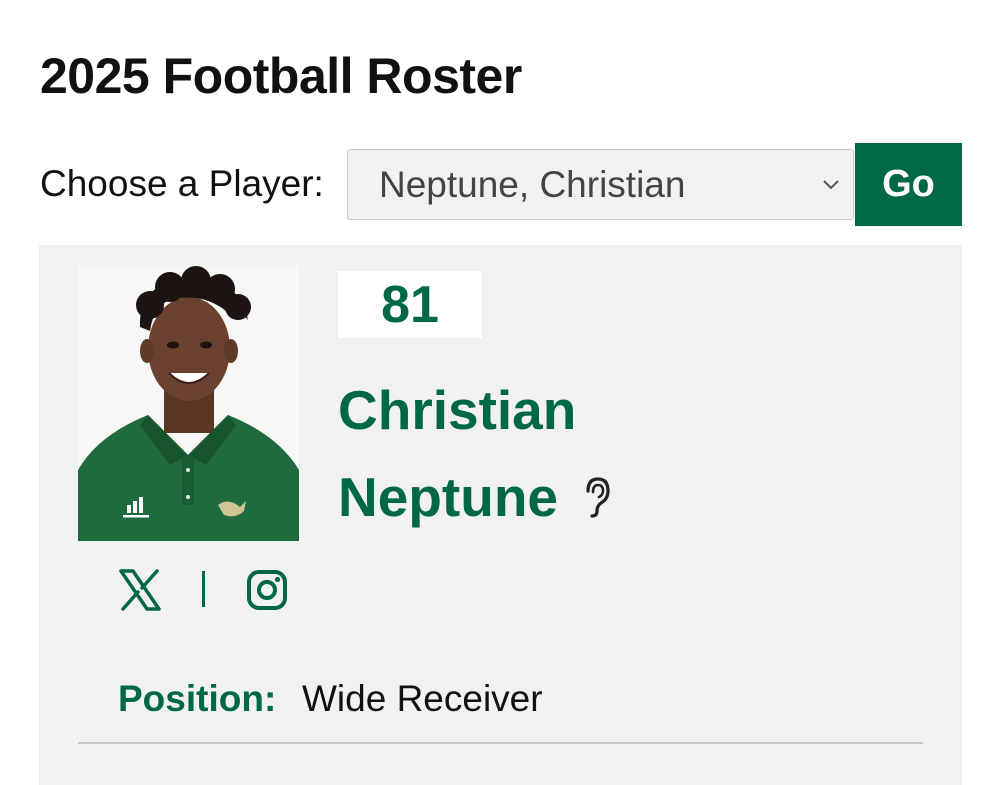  Describe the element at coordinates (597, 497) in the screenshot. I see `ear-icon` at that location.